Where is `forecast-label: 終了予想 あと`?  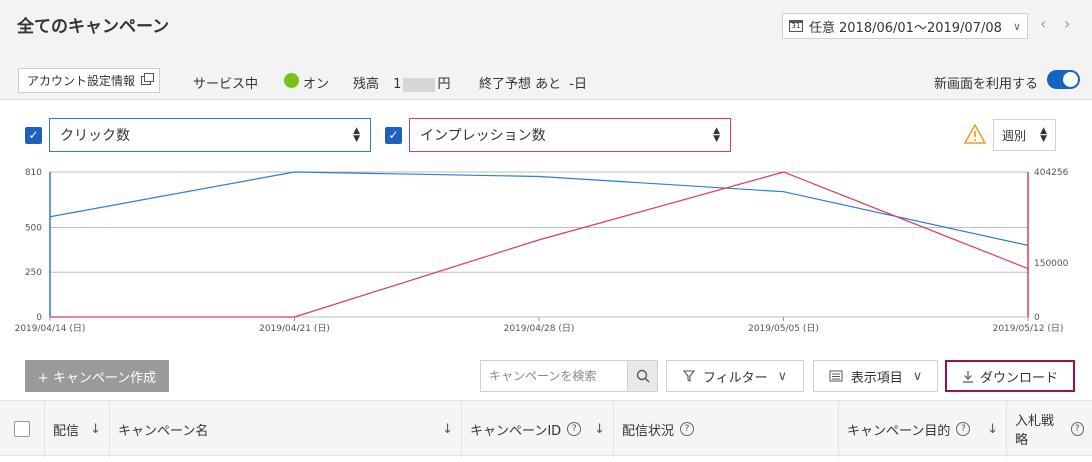
forecast-label: 終了予想 あと is located at coordinates (520, 84).